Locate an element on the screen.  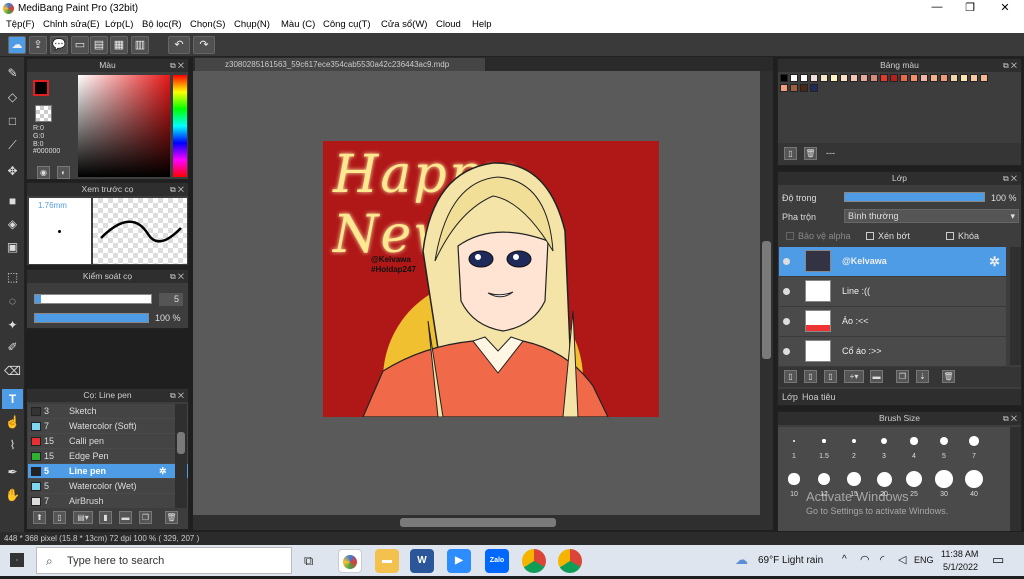
brush-tool-icon: ✎ is located at coordinates (12, 73).